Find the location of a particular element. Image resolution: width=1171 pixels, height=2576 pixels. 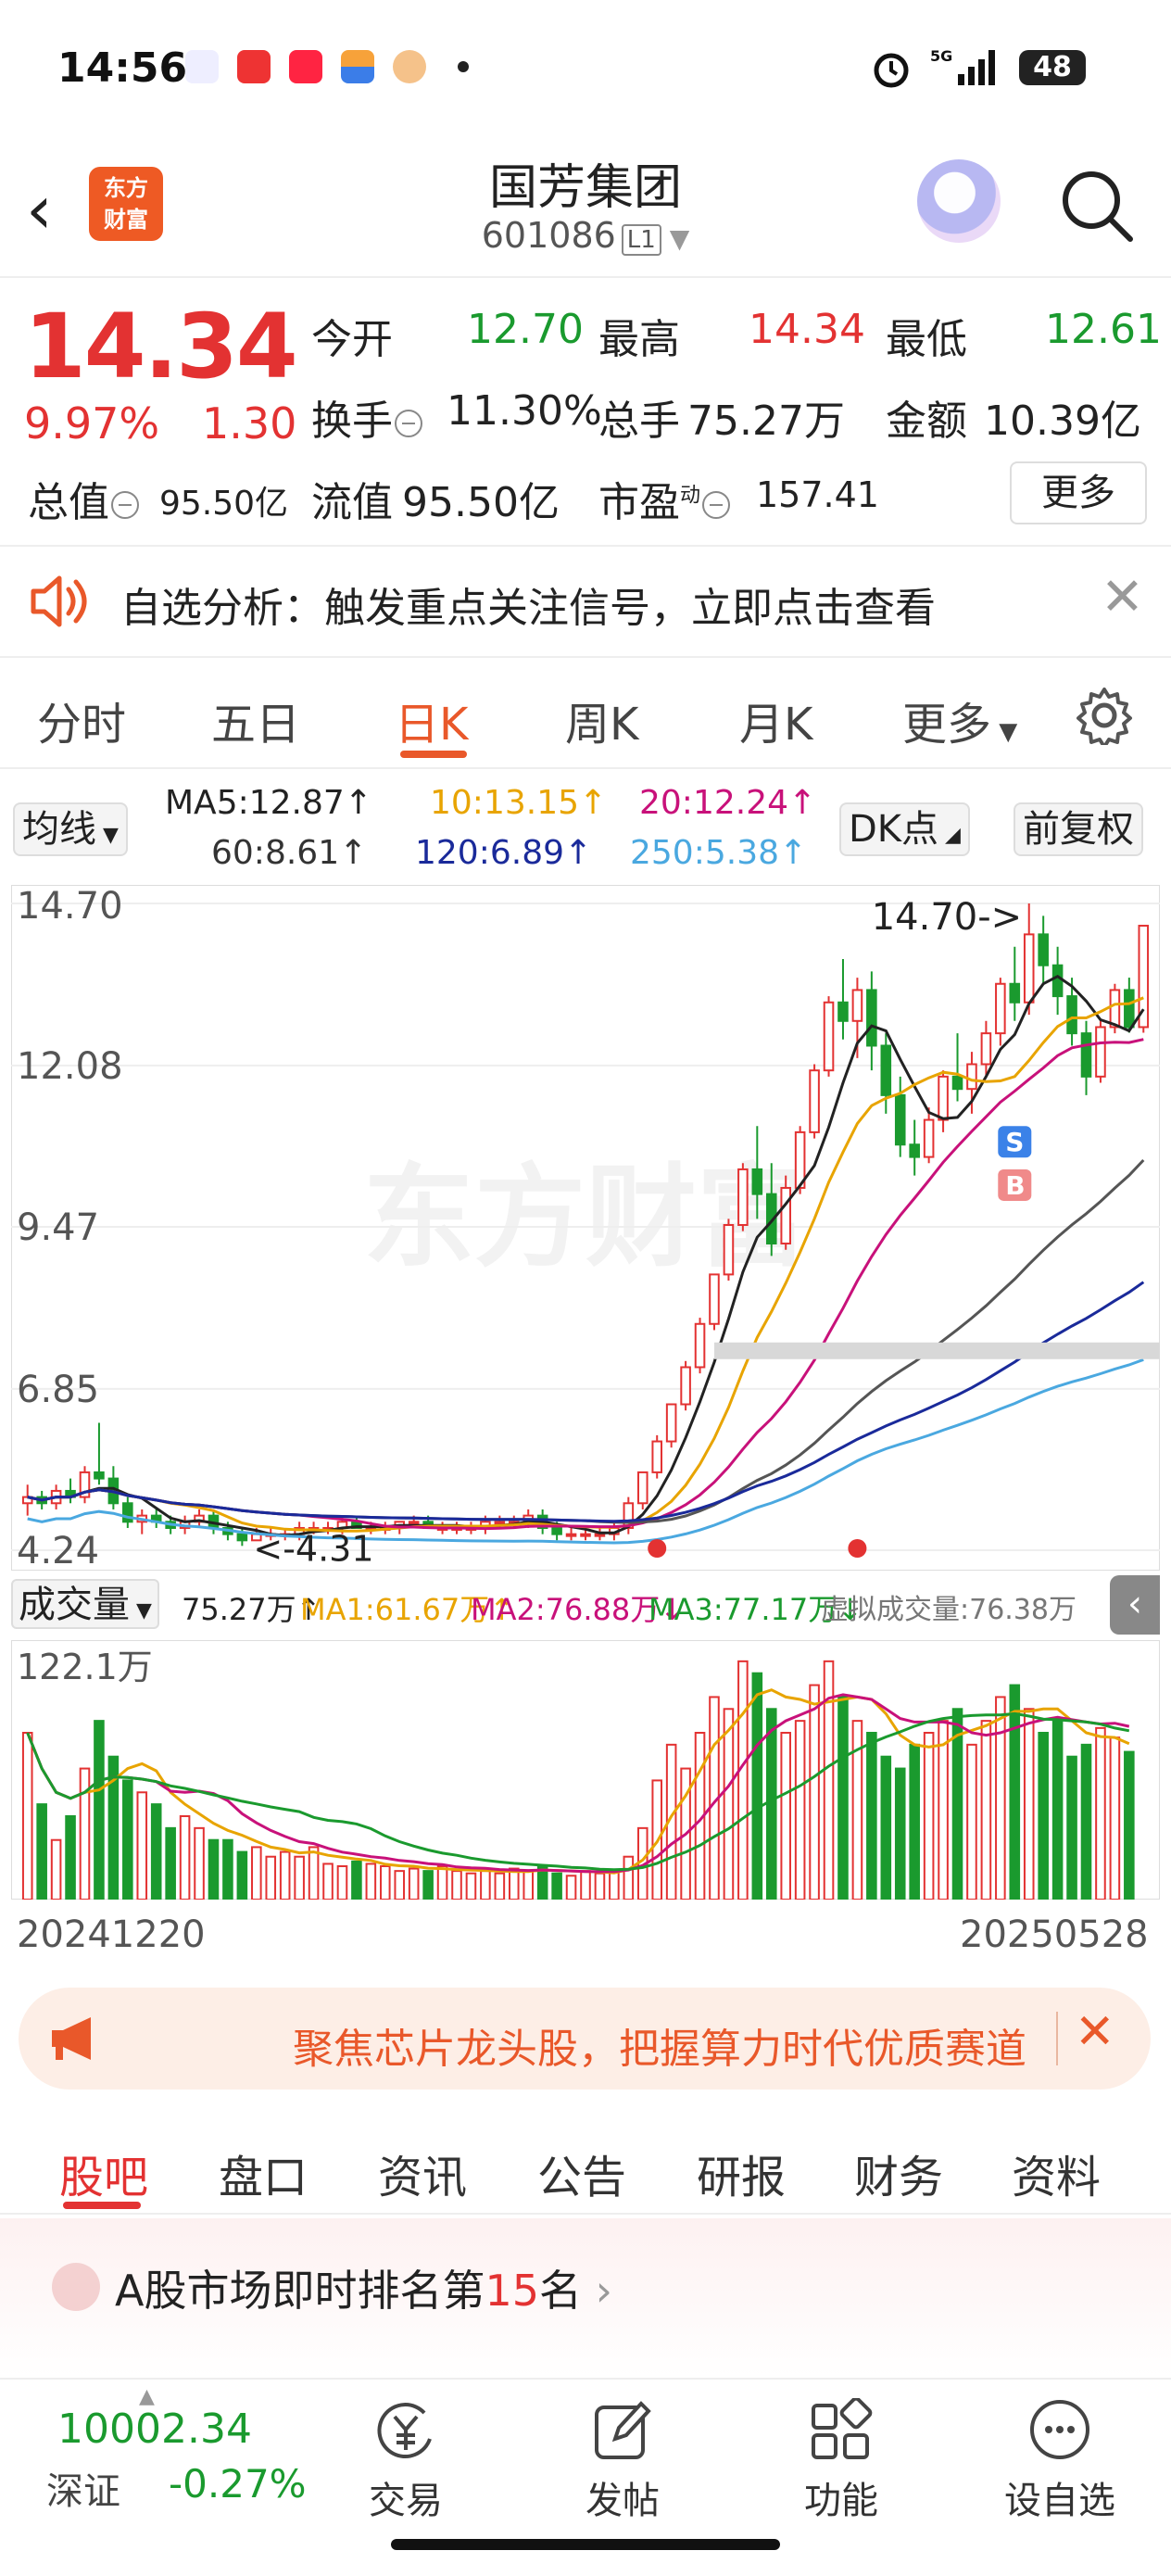

float-label: 流值 is located at coordinates (352, 503).